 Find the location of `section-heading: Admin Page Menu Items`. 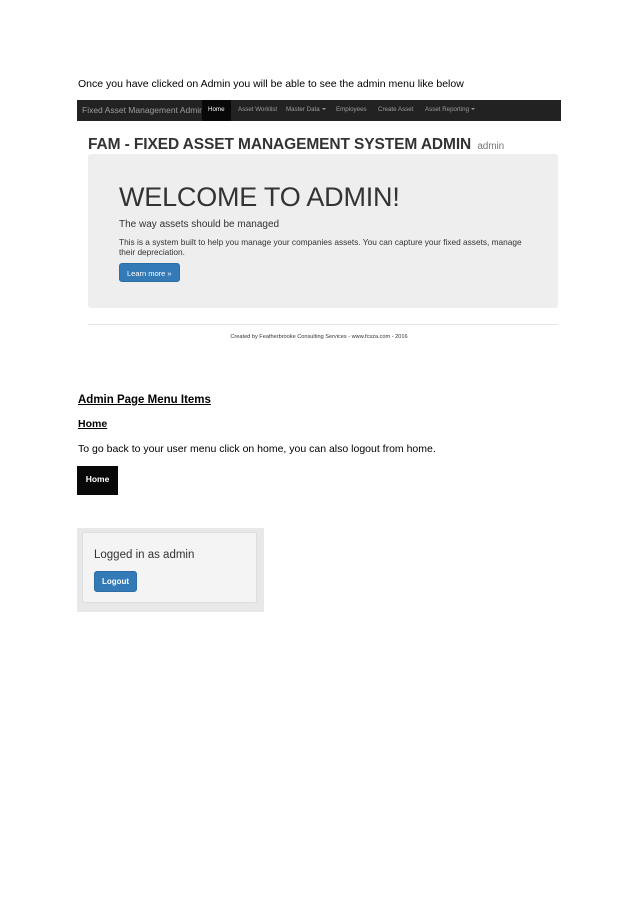

section-heading: Admin Page Menu Items is located at coordinates (144, 400).